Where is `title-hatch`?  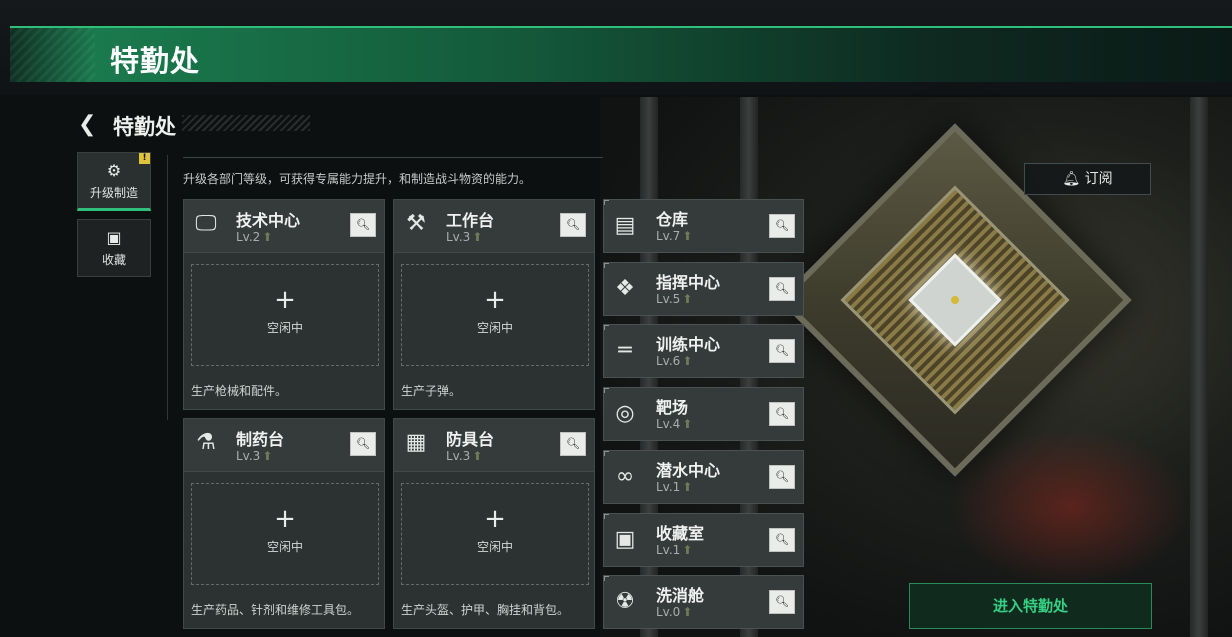 title-hatch is located at coordinates (246, 123).